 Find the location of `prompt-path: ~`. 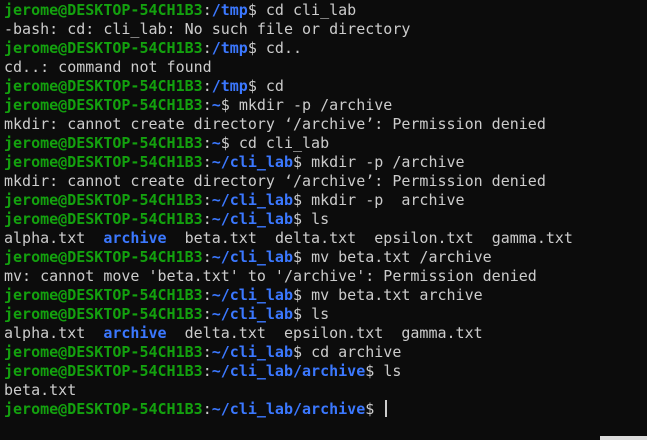

prompt-path: ~ is located at coordinates (216, 143).